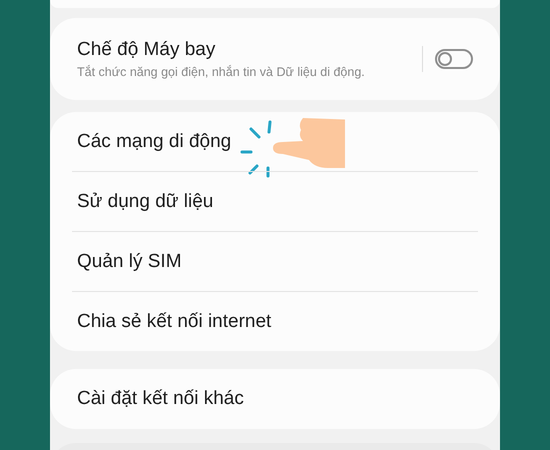 The image size is (550, 450). What do you see at coordinates (275, 59) in the screenshot?
I see `airplane-mode-row: Chế độ Máy bay Tắt chức năng gọi điện, nhắn tin và Dữ liệu di động.` at bounding box center [275, 59].